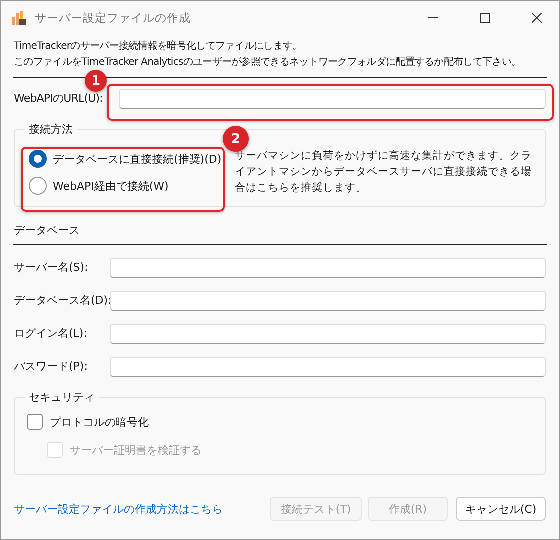  Describe the element at coordinates (332, 98) in the screenshot. I see `url-field` at that location.